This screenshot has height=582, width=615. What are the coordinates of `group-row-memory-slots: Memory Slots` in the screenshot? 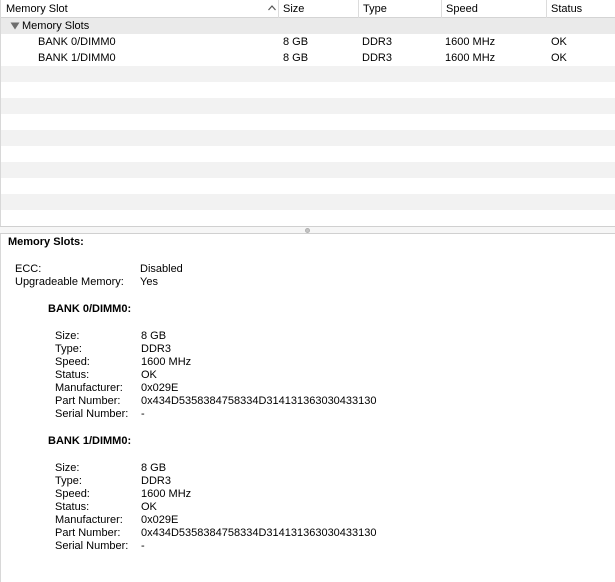 It's located at (308, 26).